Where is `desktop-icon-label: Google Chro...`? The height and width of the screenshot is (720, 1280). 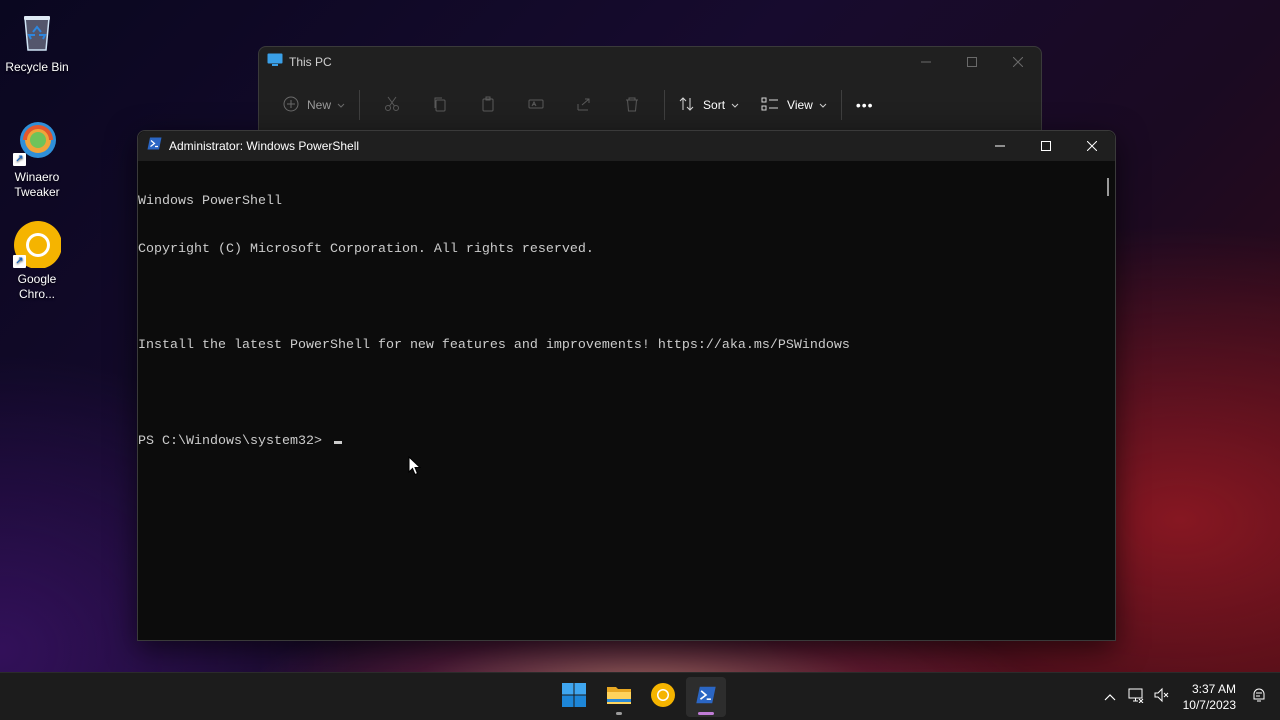 desktop-icon-label: Google Chro... is located at coordinates (37, 286).